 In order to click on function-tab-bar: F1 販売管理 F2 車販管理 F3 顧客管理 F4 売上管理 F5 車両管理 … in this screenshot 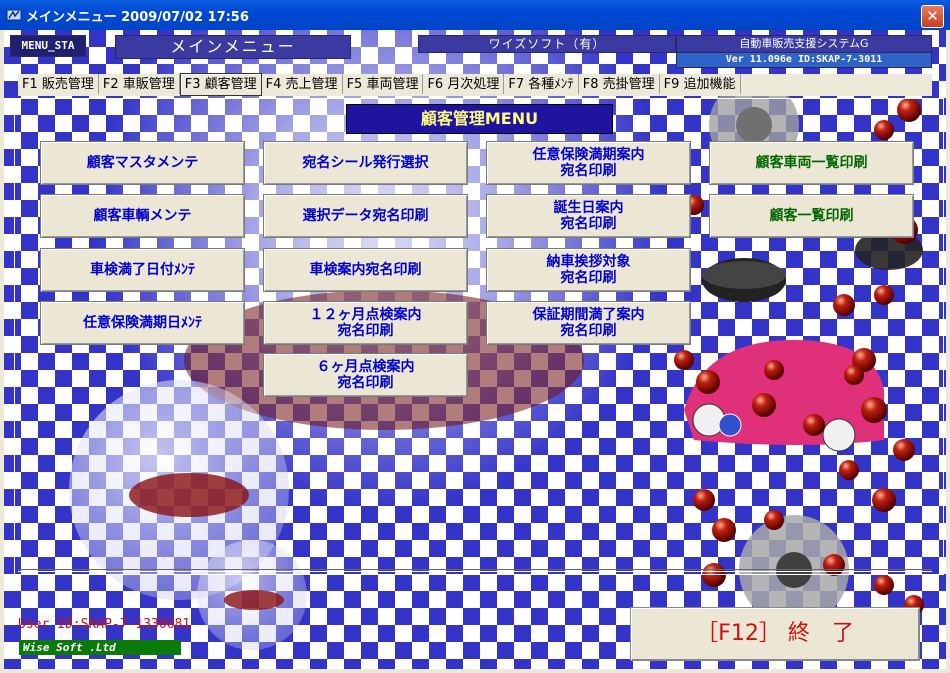, I will do `click(475, 84)`.